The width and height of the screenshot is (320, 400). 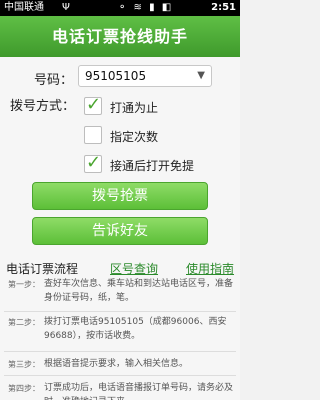 I want to click on app-title: 电话订票抢线助手, so click(x=120, y=36).